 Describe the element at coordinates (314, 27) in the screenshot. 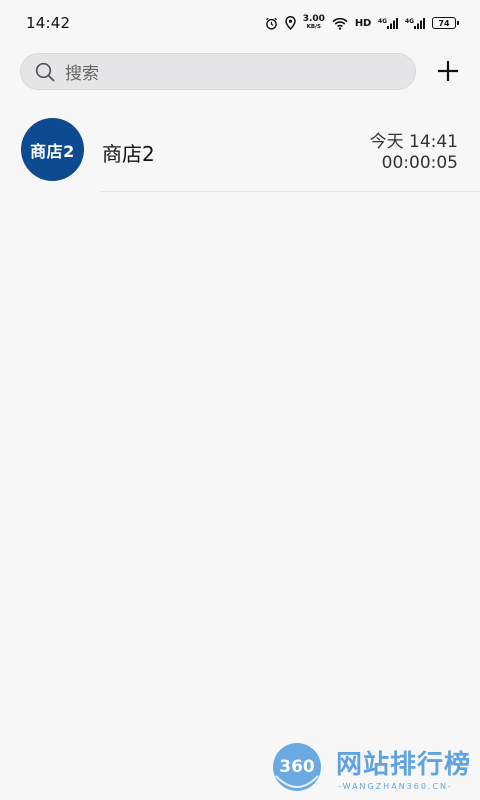

I see `net-speed-unit: KB/S` at that location.